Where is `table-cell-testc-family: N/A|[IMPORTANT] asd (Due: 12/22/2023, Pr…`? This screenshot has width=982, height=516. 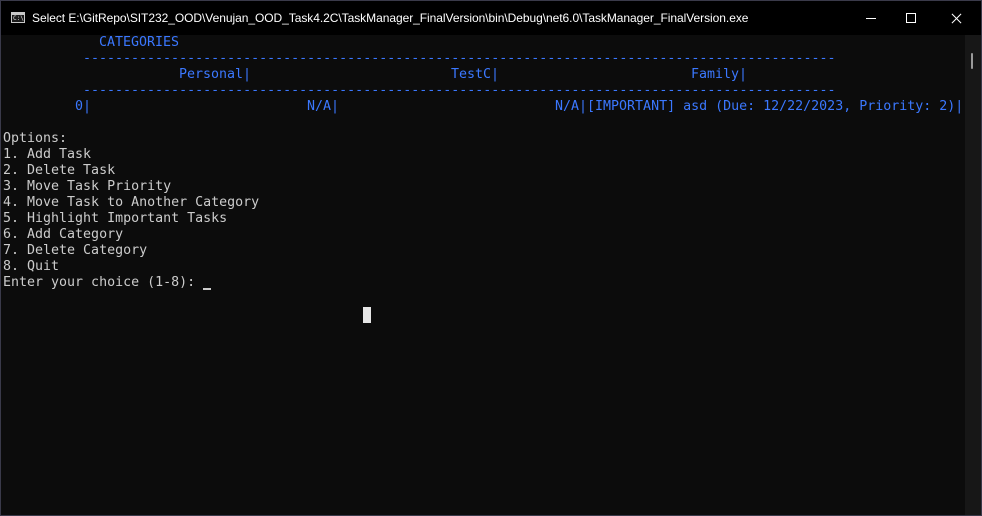 table-cell-testc-family: N/A|[IMPORTANT] asd (Due: 12/22/2023, Pr… is located at coordinates (759, 106).